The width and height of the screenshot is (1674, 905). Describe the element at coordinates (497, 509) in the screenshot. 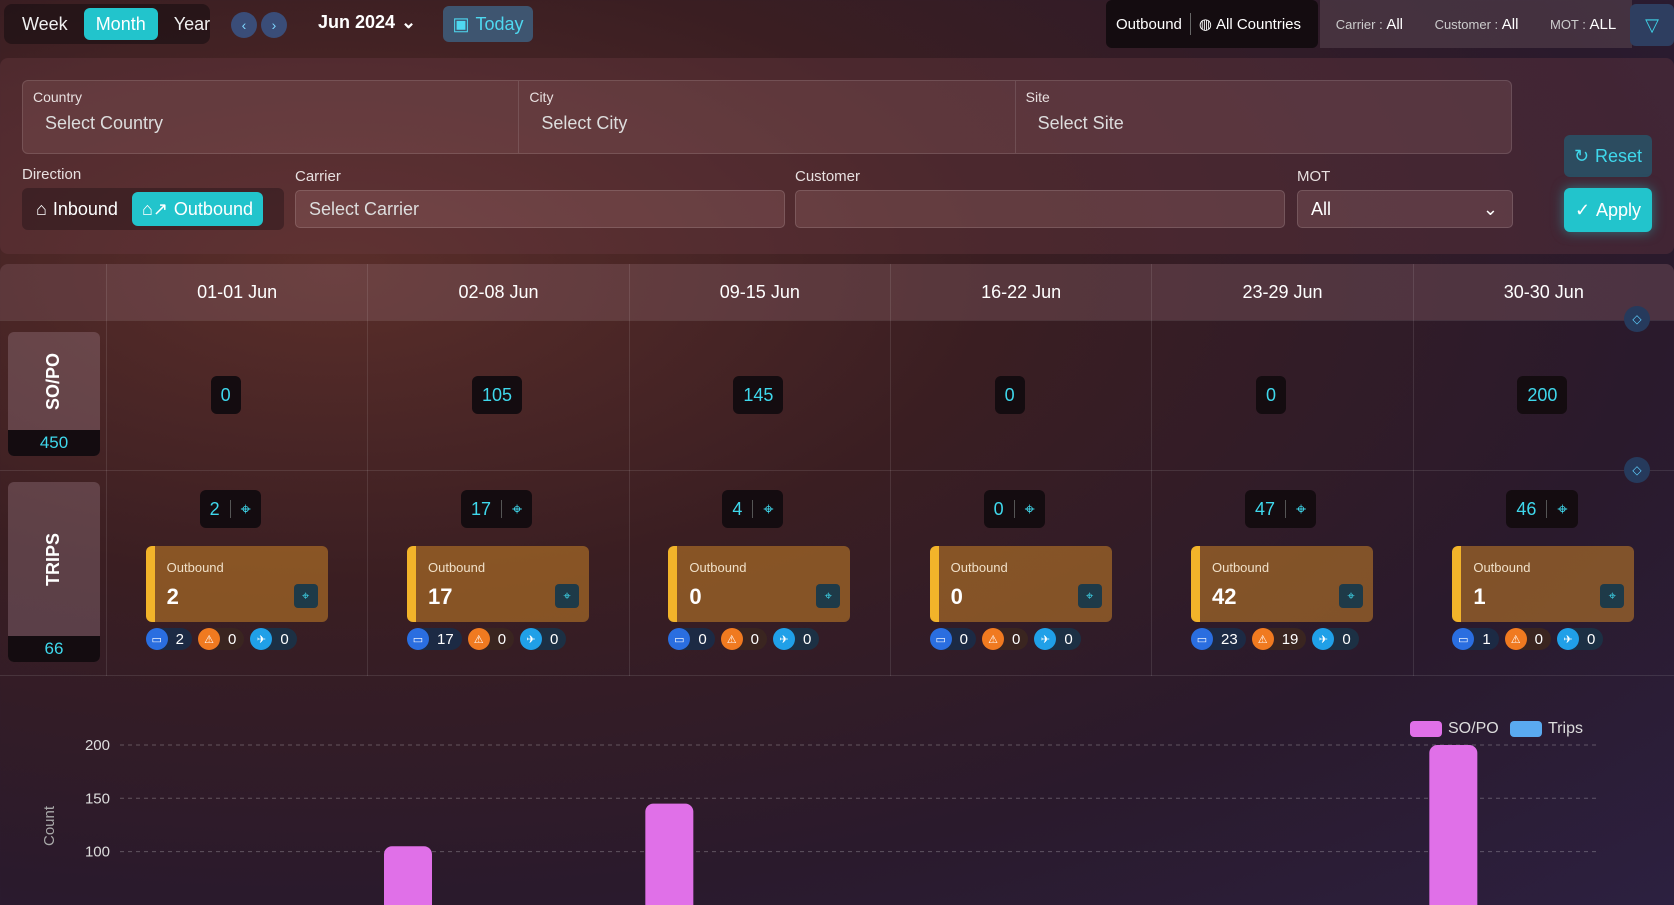

I see `trips-count-badge: 17 ⌖` at that location.